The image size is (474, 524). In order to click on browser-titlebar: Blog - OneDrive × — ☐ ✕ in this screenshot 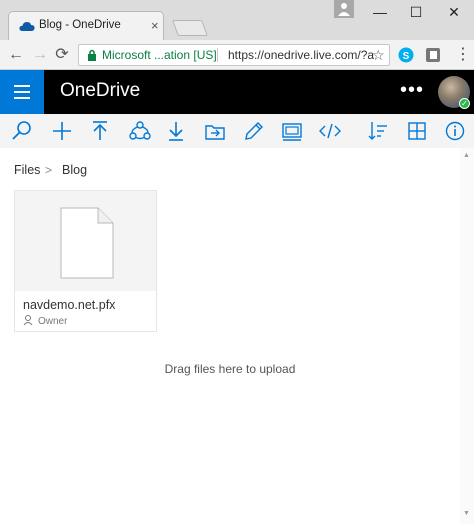, I will do `click(237, 20)`.